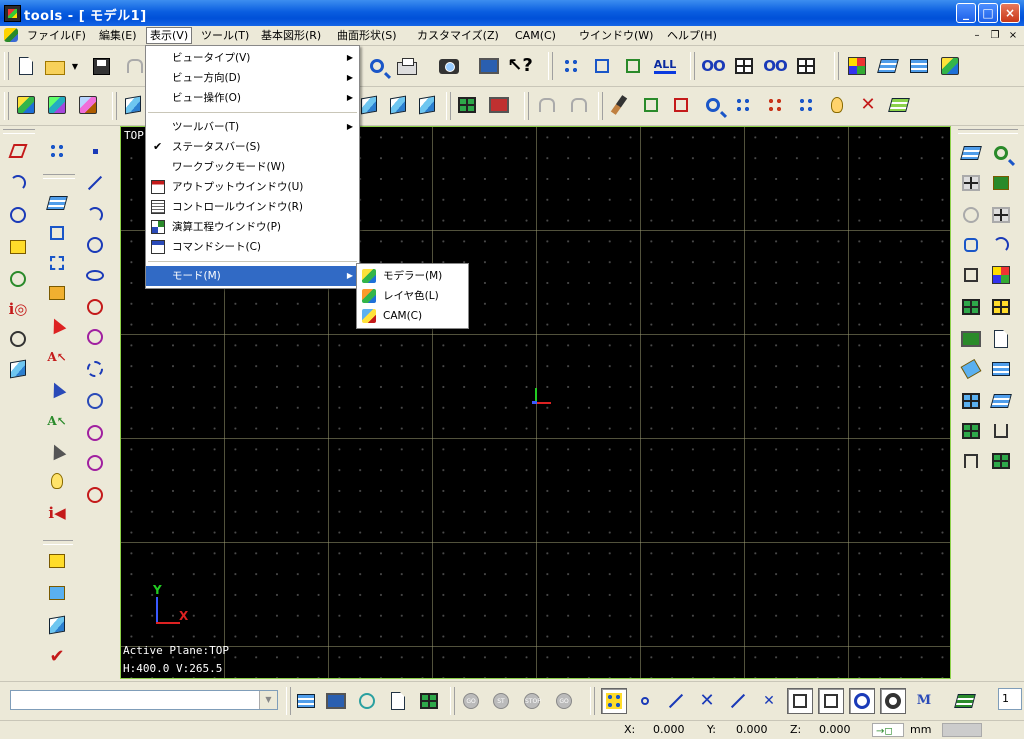 This screenshot has width=1024, height=739. What do you see at coordinates (924, 701) in the screenshot?
I see `snap-macro-button: M` at bounding box center [924, 701].